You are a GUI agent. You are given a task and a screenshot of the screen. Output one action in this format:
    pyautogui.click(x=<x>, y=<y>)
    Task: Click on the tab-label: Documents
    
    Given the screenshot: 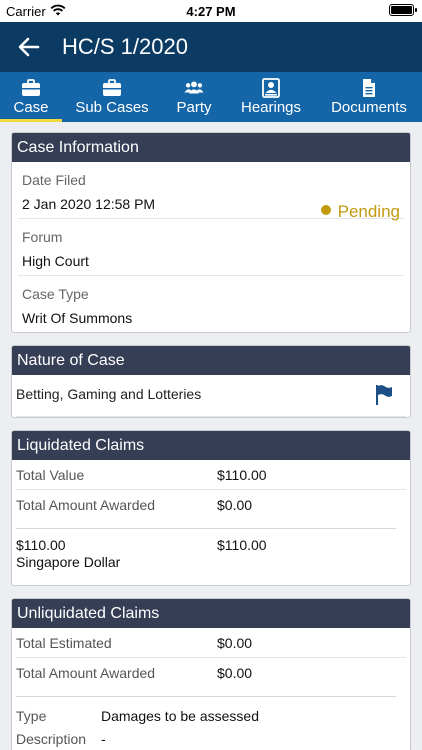 What is the action you would take?
    pyautogui.click(x=369, y=107)
    